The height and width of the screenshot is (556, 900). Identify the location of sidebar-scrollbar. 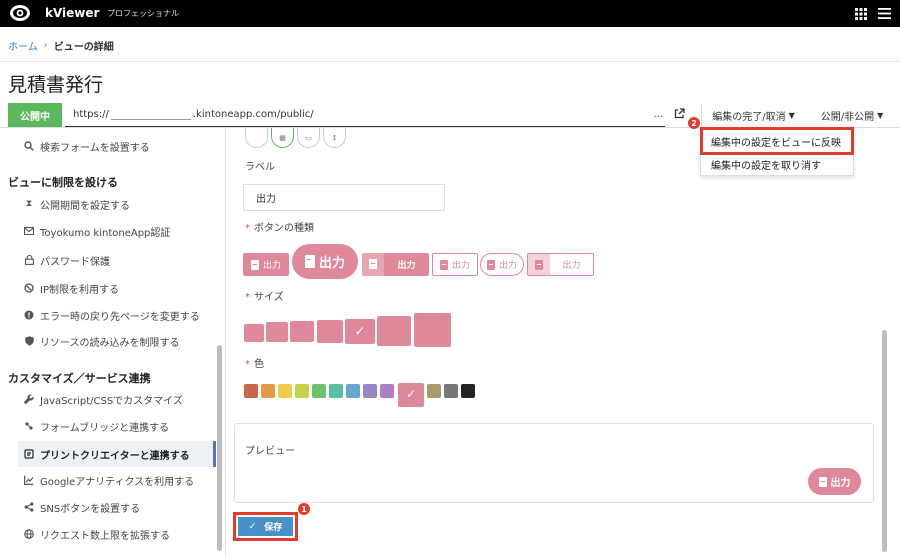
(219, 448).